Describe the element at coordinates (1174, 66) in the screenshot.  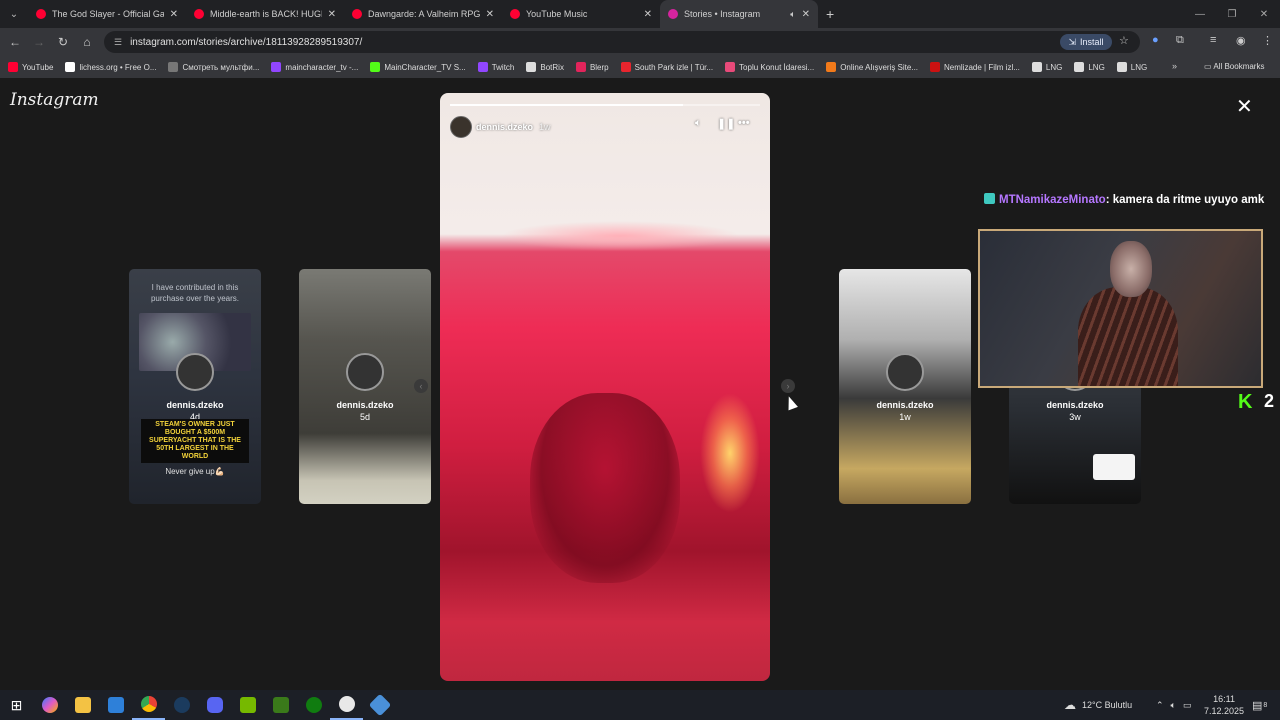
I see `more-bookmarks-icon: »` at that location.